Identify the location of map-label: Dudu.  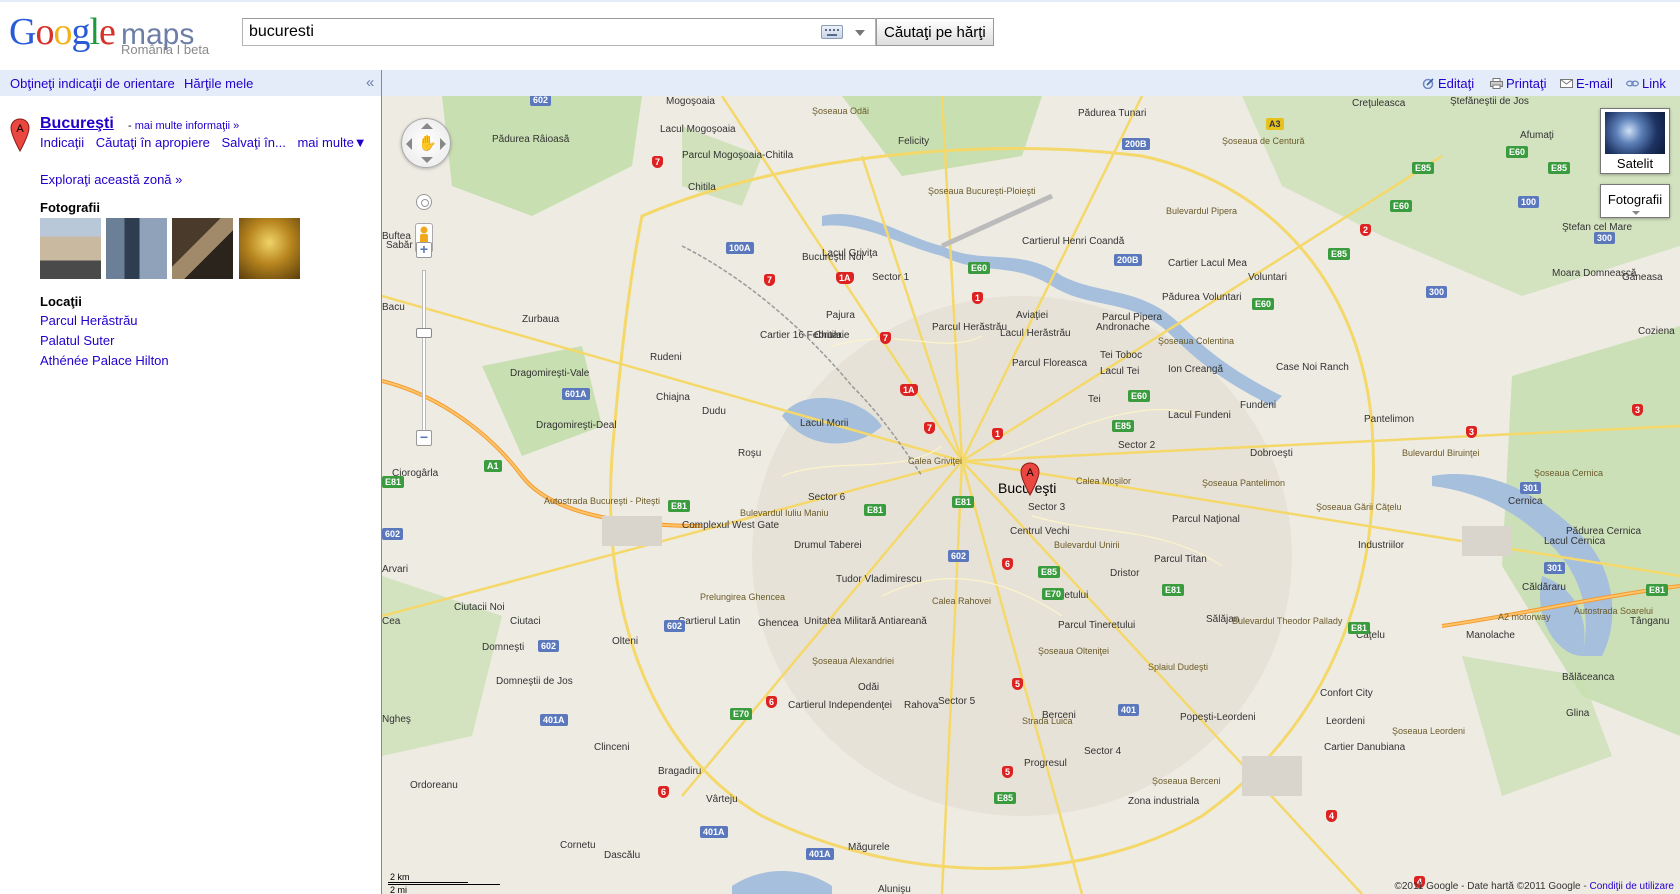
(714, 411).